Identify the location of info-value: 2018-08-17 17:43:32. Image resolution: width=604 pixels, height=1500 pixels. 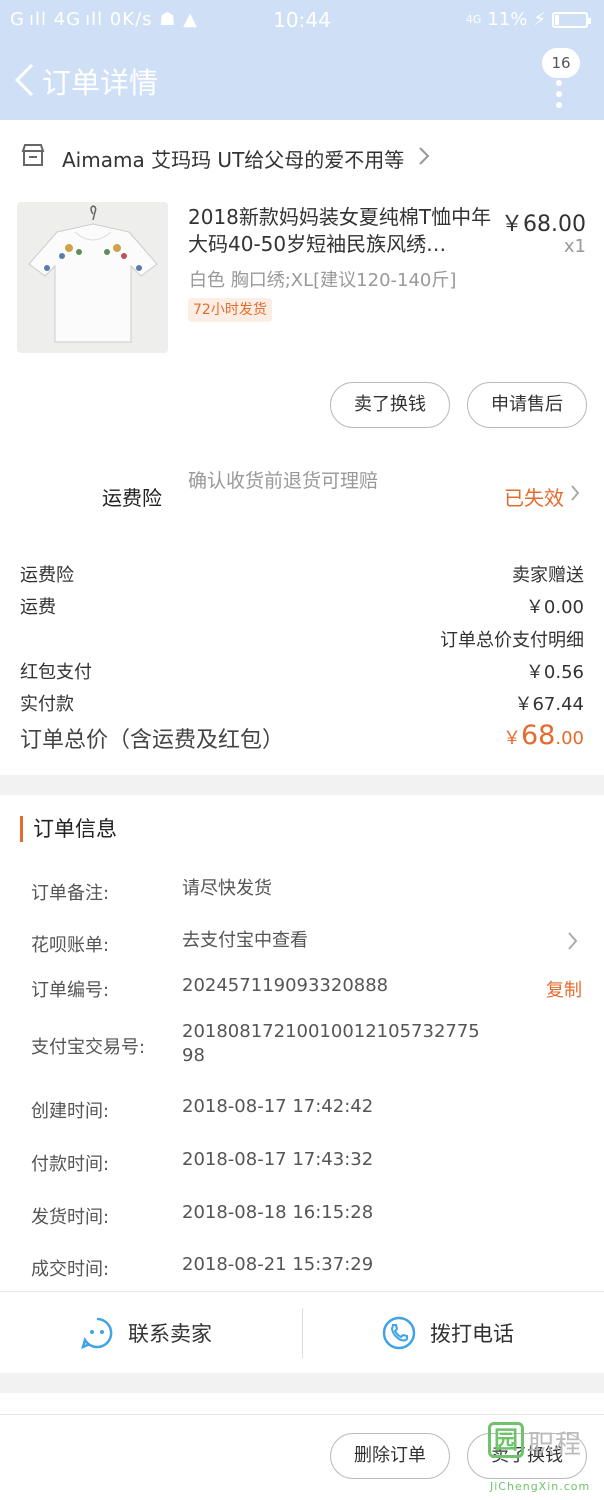
(278, 1159).